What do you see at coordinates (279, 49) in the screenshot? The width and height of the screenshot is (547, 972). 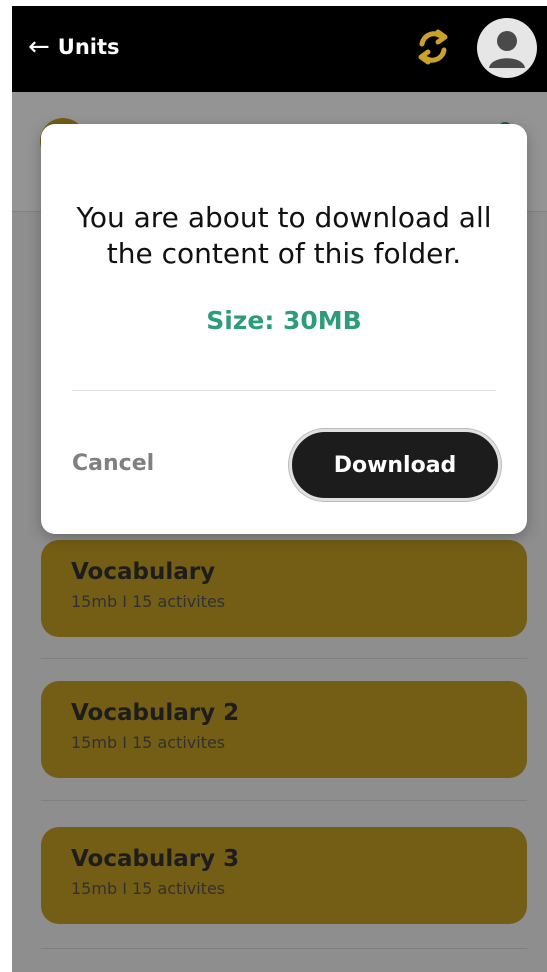 I see `top-bar: ← Units` at bounding box center [279, 49].